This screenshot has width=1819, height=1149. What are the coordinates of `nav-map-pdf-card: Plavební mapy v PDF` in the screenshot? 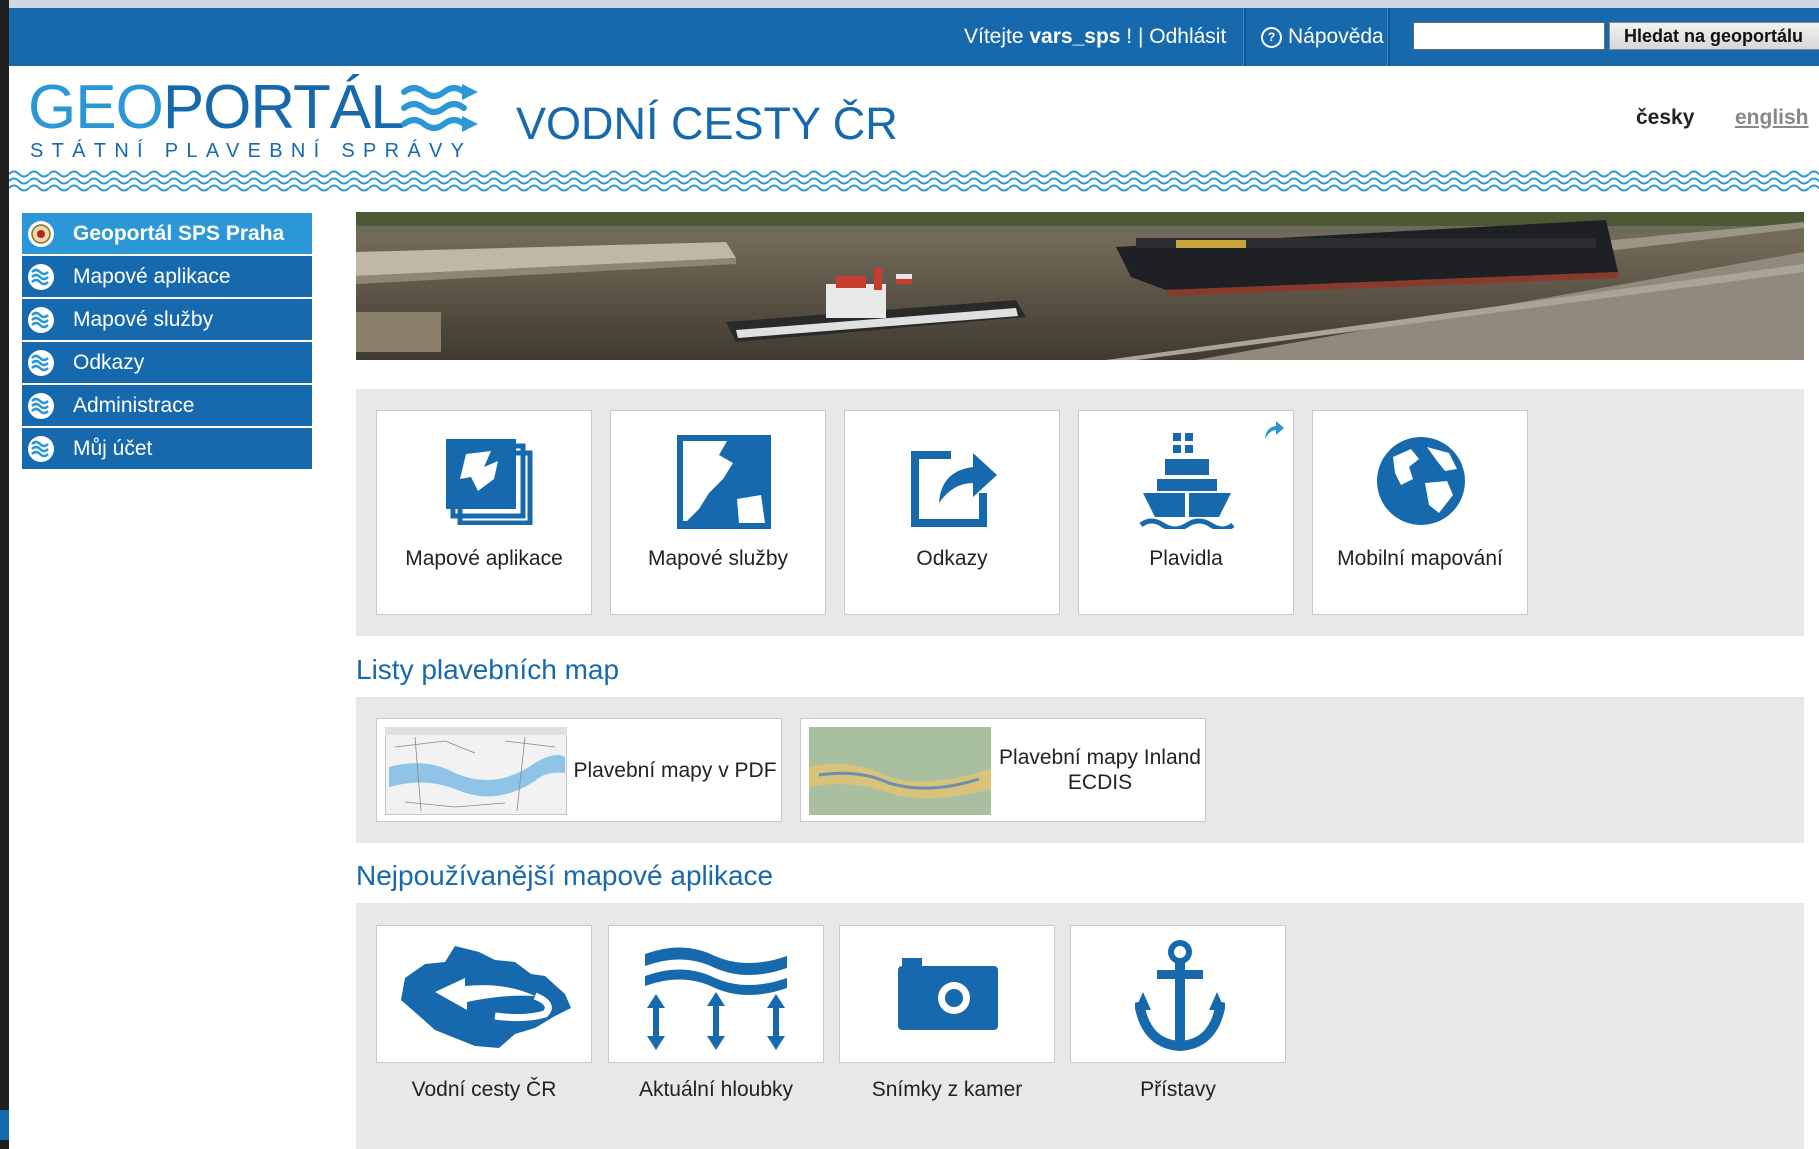 It's located at (579, 770).